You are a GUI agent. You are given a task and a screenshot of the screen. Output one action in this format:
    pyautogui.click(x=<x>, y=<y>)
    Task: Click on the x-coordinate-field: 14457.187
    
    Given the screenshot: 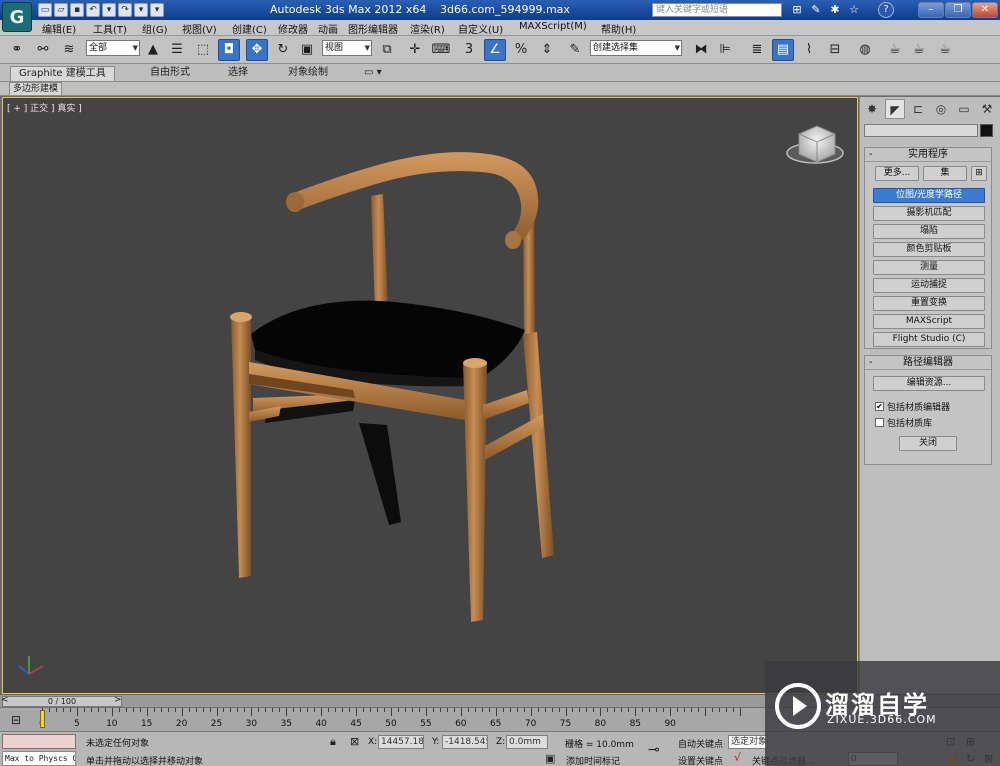 What is the action you would take?
    pyautogui.click(x=401, y=742)
    